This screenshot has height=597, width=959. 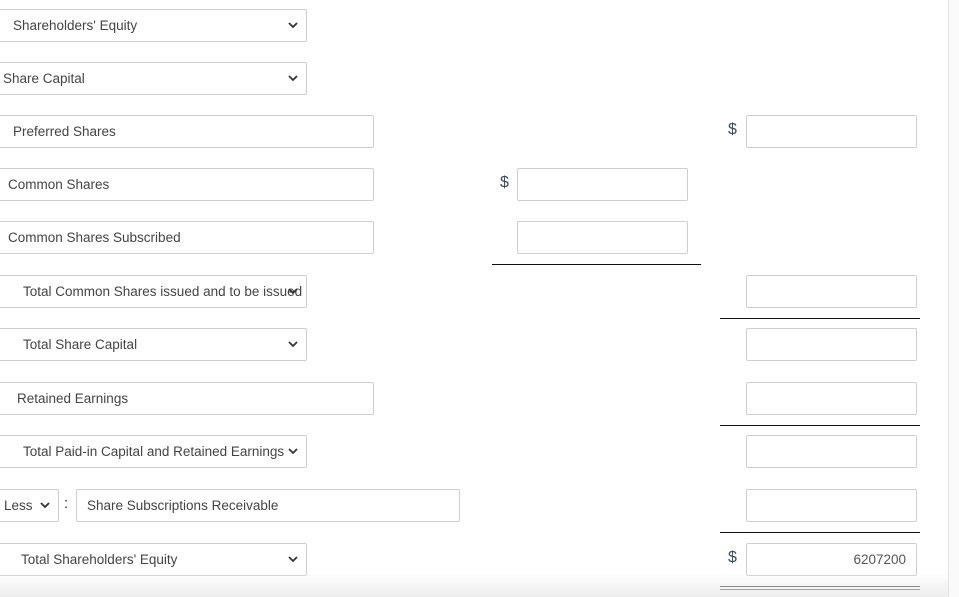 What do you see at coordinates (153, 344) in the screenshot?
I see `total-share-capital-select: Total Share Capital` at bounding box center [153, 344].